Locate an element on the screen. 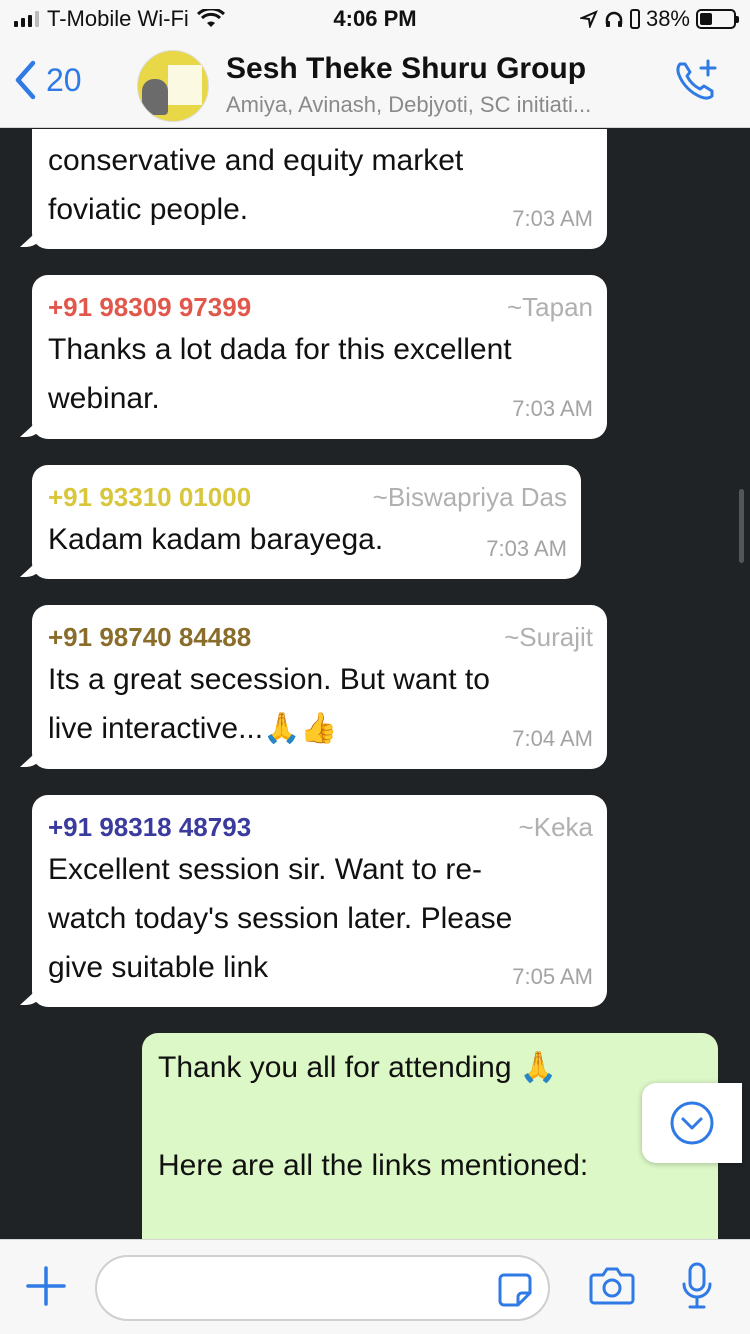 This screenshot has height=1334, width=750. battery-percent: 38% is located at coordinates (667, 18).